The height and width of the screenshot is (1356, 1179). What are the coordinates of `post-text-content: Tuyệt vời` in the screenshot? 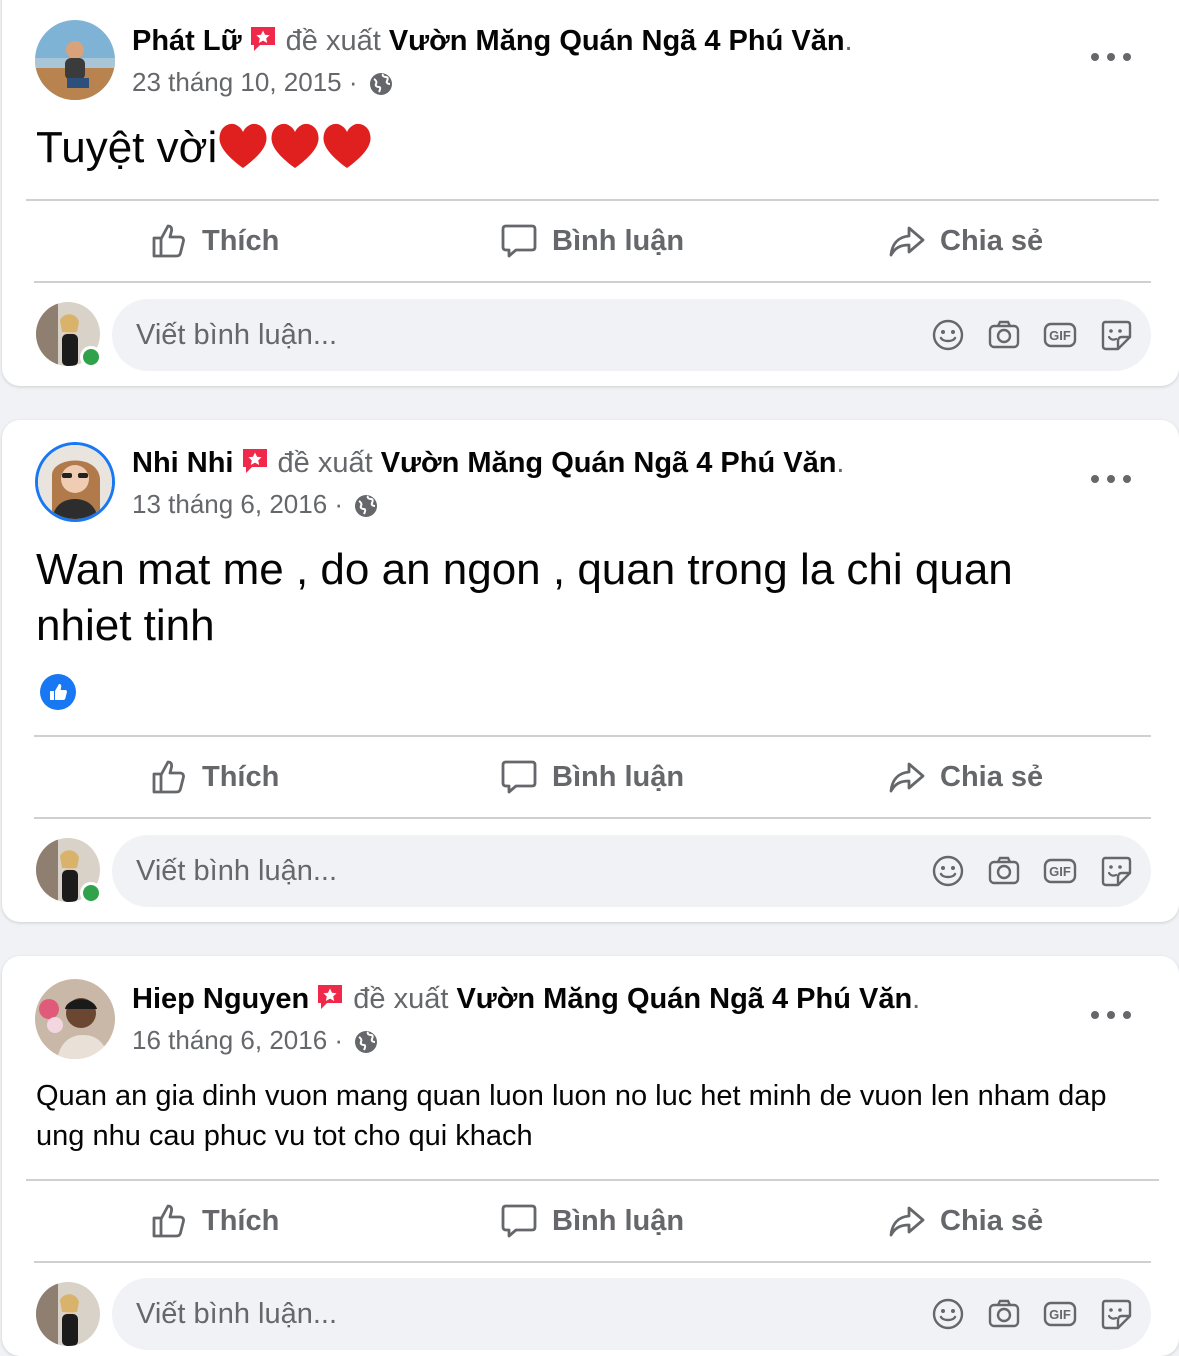 It's located at (127, 147).